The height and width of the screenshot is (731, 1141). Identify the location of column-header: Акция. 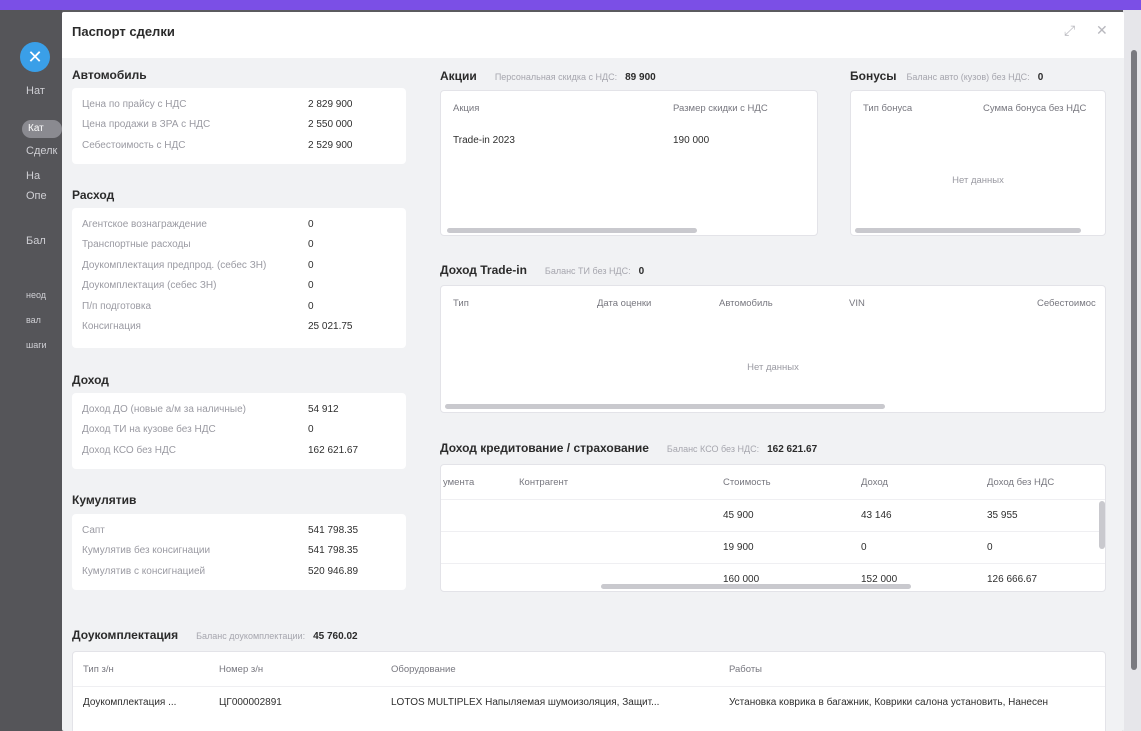
(466, 108).